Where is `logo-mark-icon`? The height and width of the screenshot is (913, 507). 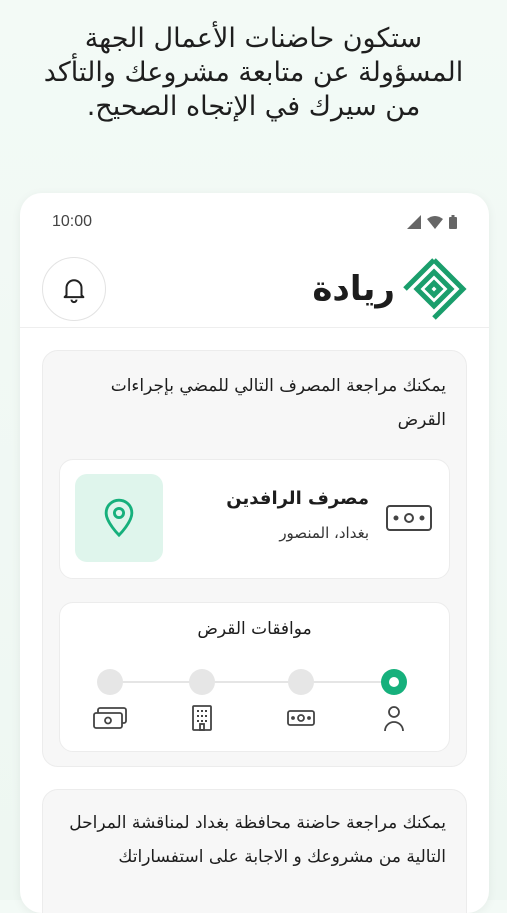 logo-mark-icon is located at coordinates (435, 289).